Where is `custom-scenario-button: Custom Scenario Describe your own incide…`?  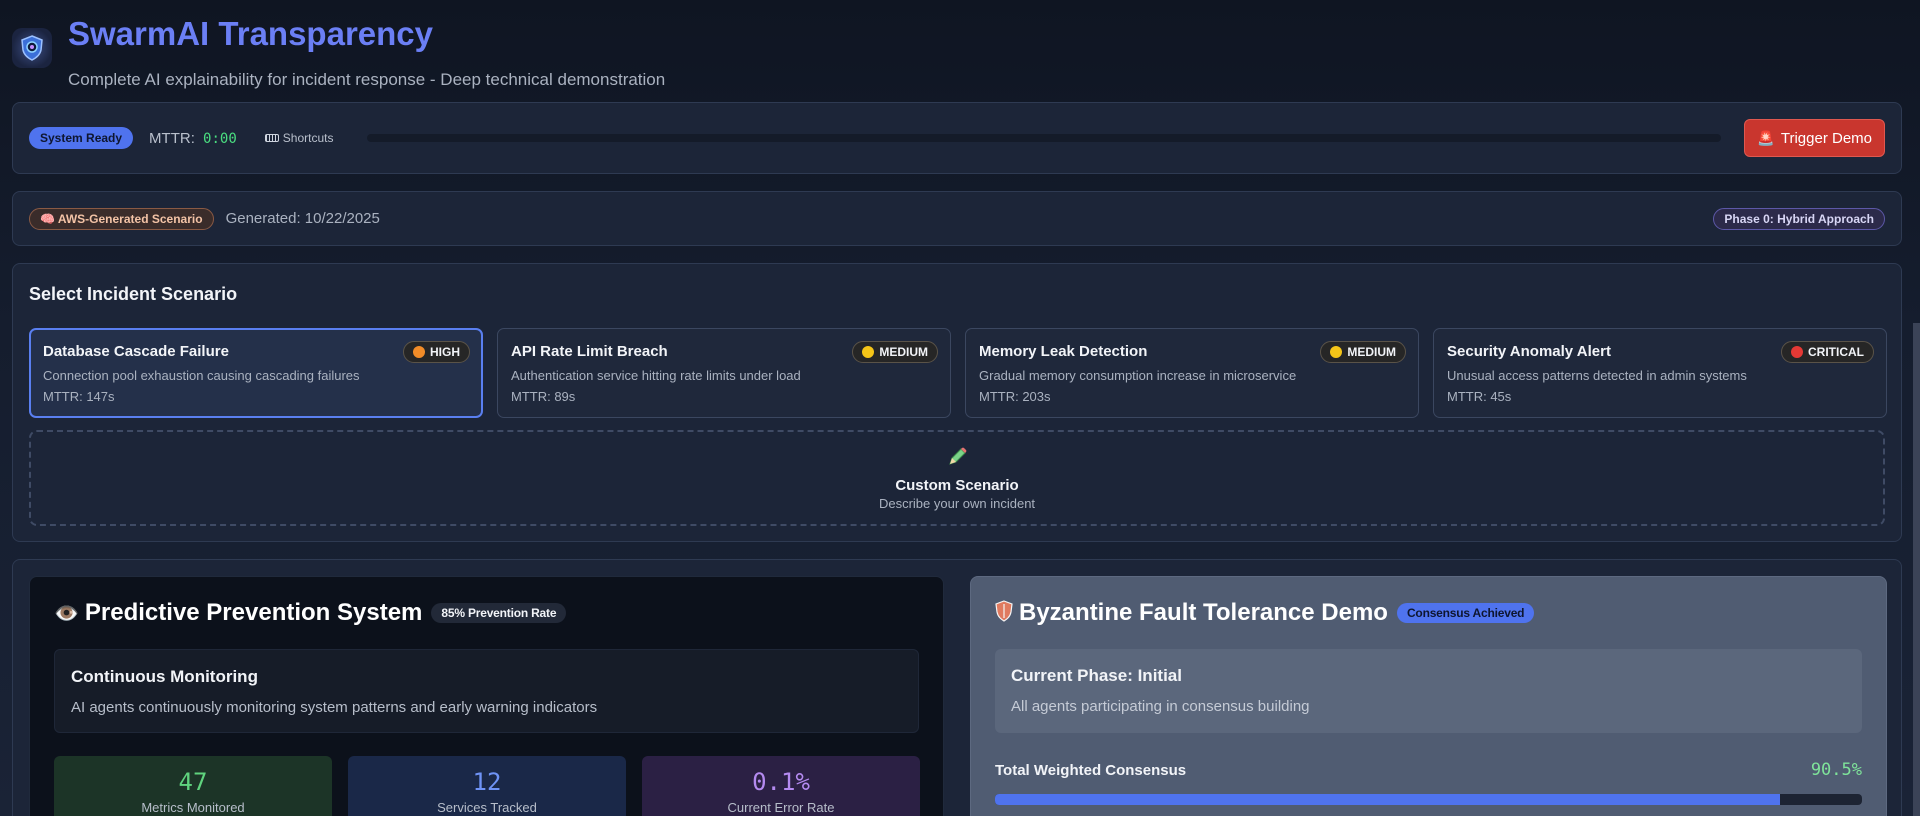 custom-scenario-button: Custom Scenario Describe your own incide… is located at coordinates (957, 478).